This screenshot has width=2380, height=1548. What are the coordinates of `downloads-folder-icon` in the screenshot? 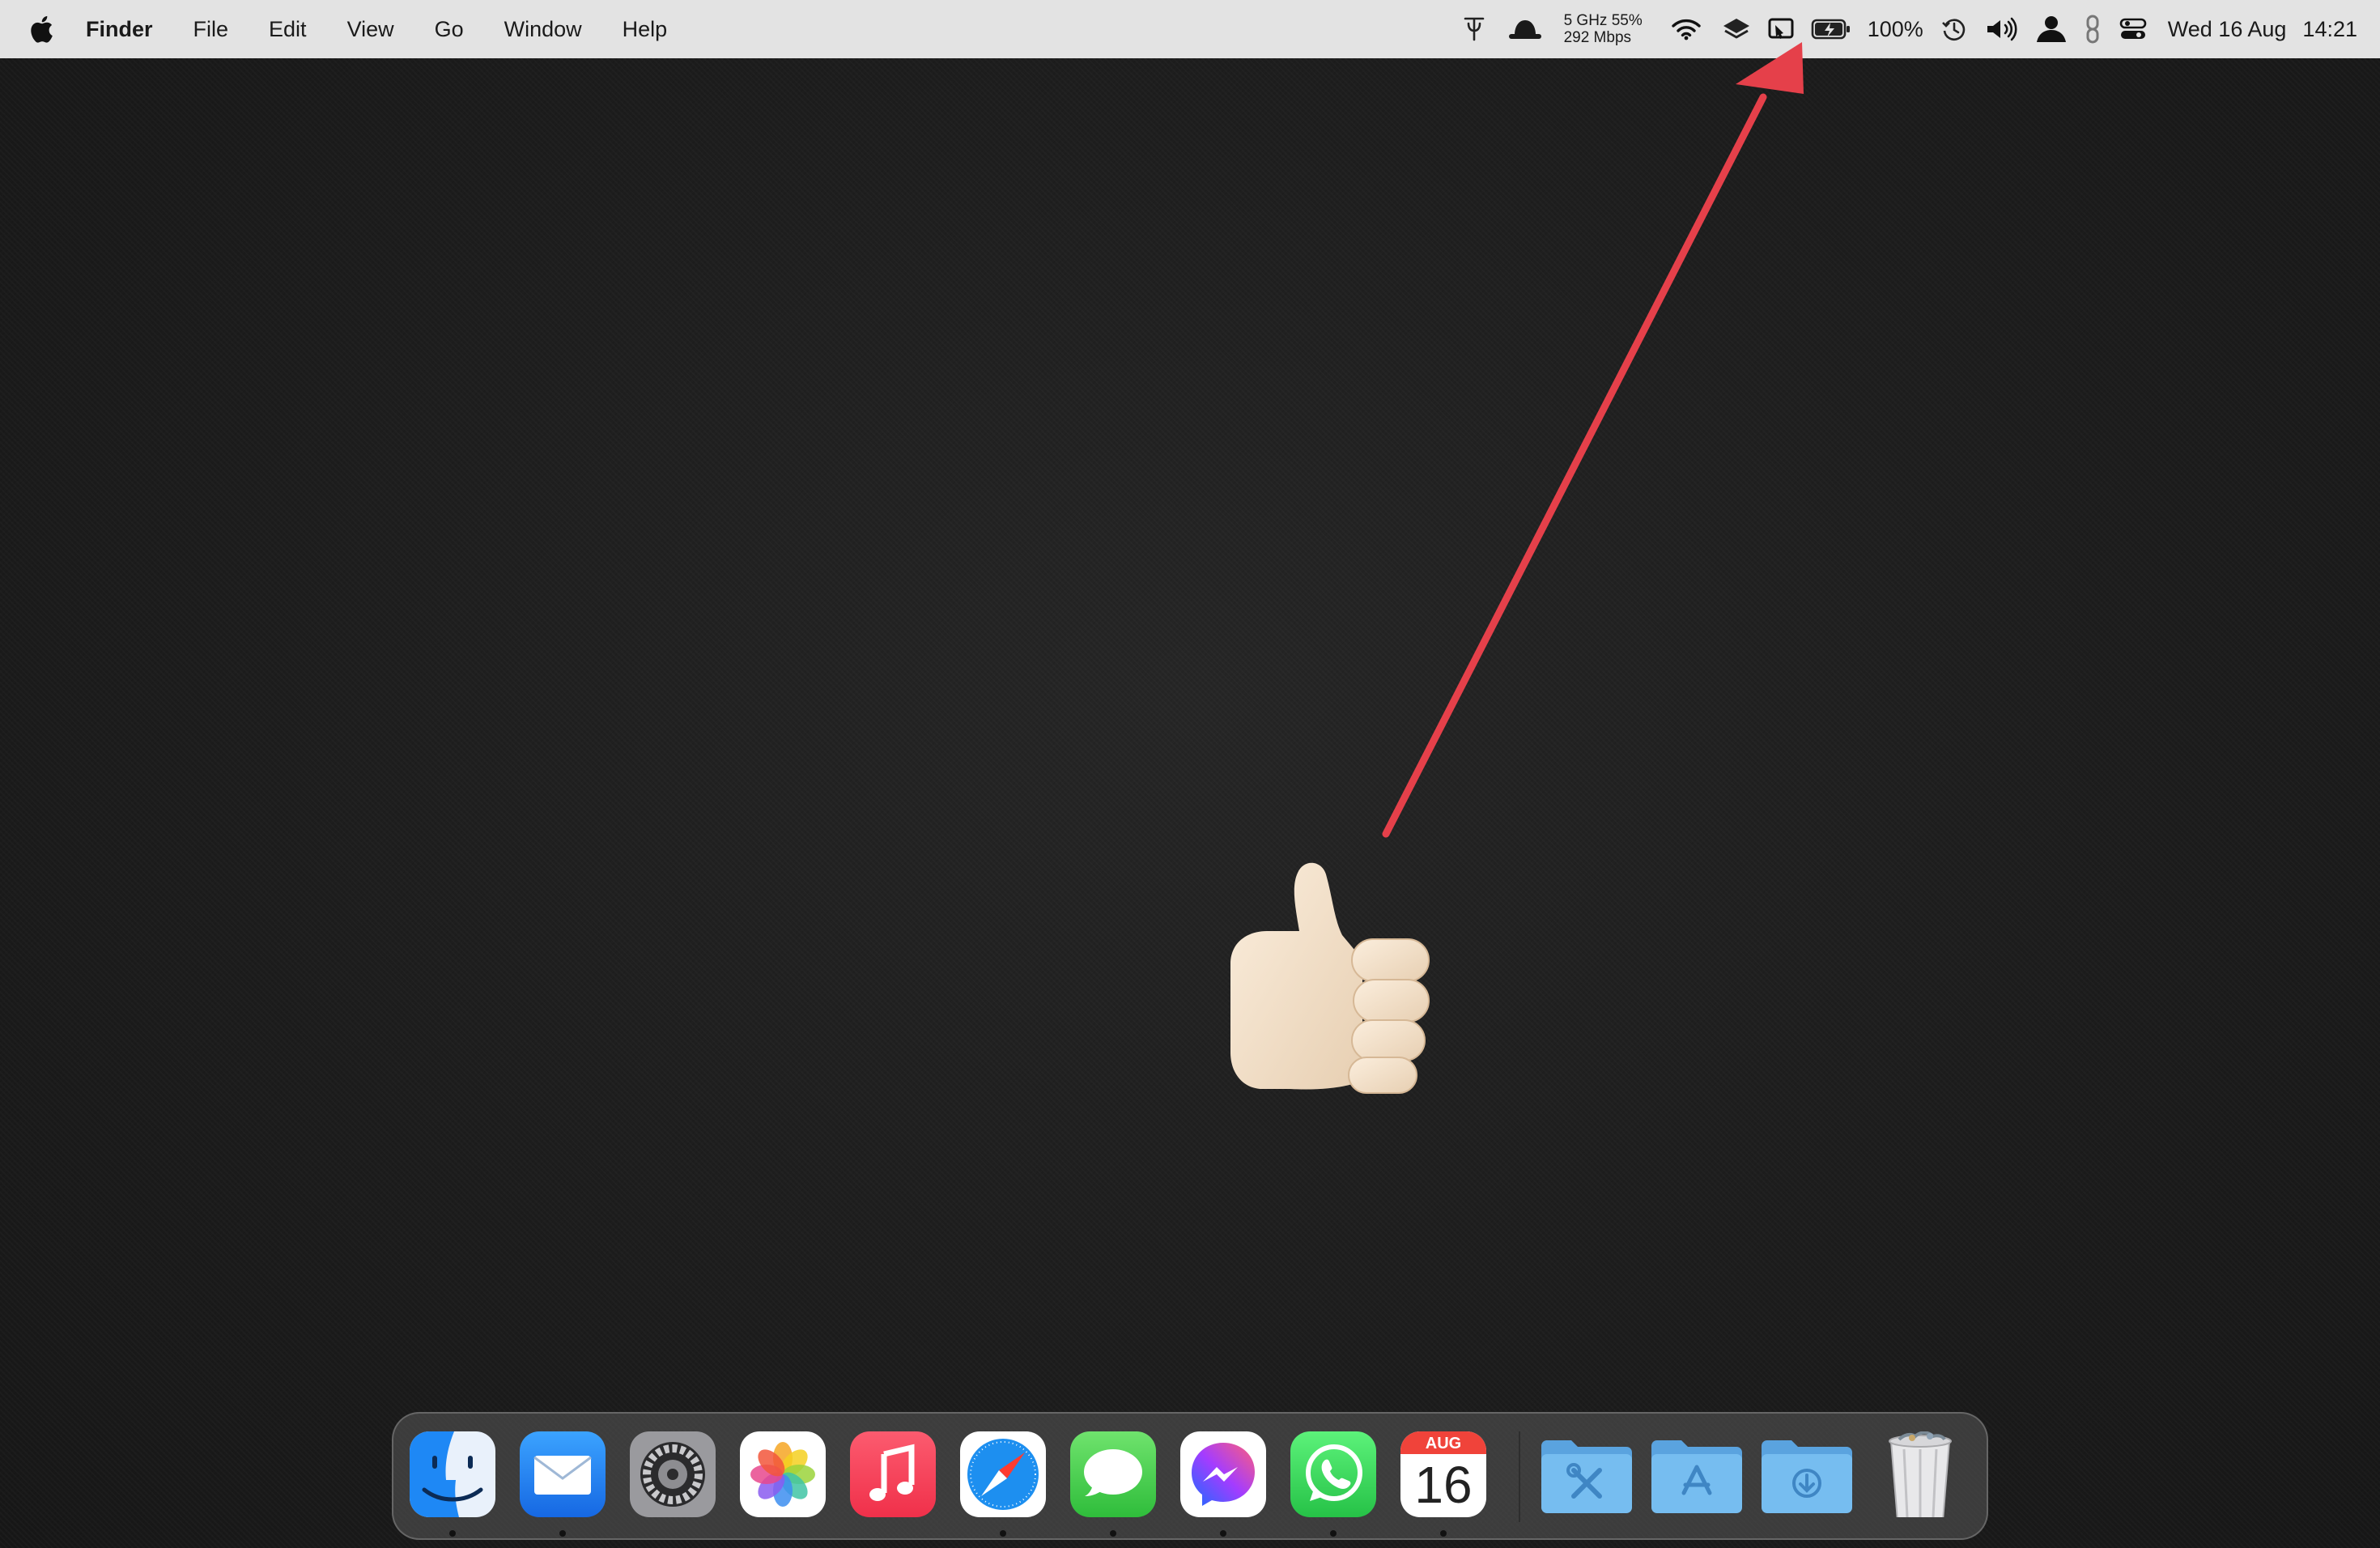 It's located at (1807, 1476).